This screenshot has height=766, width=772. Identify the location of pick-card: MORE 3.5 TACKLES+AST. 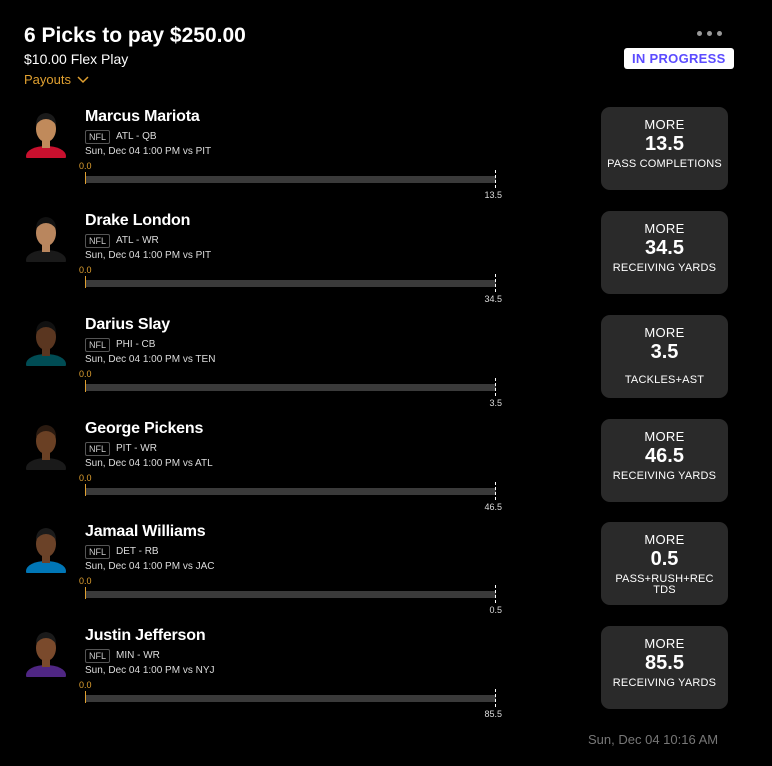
(664, 356).